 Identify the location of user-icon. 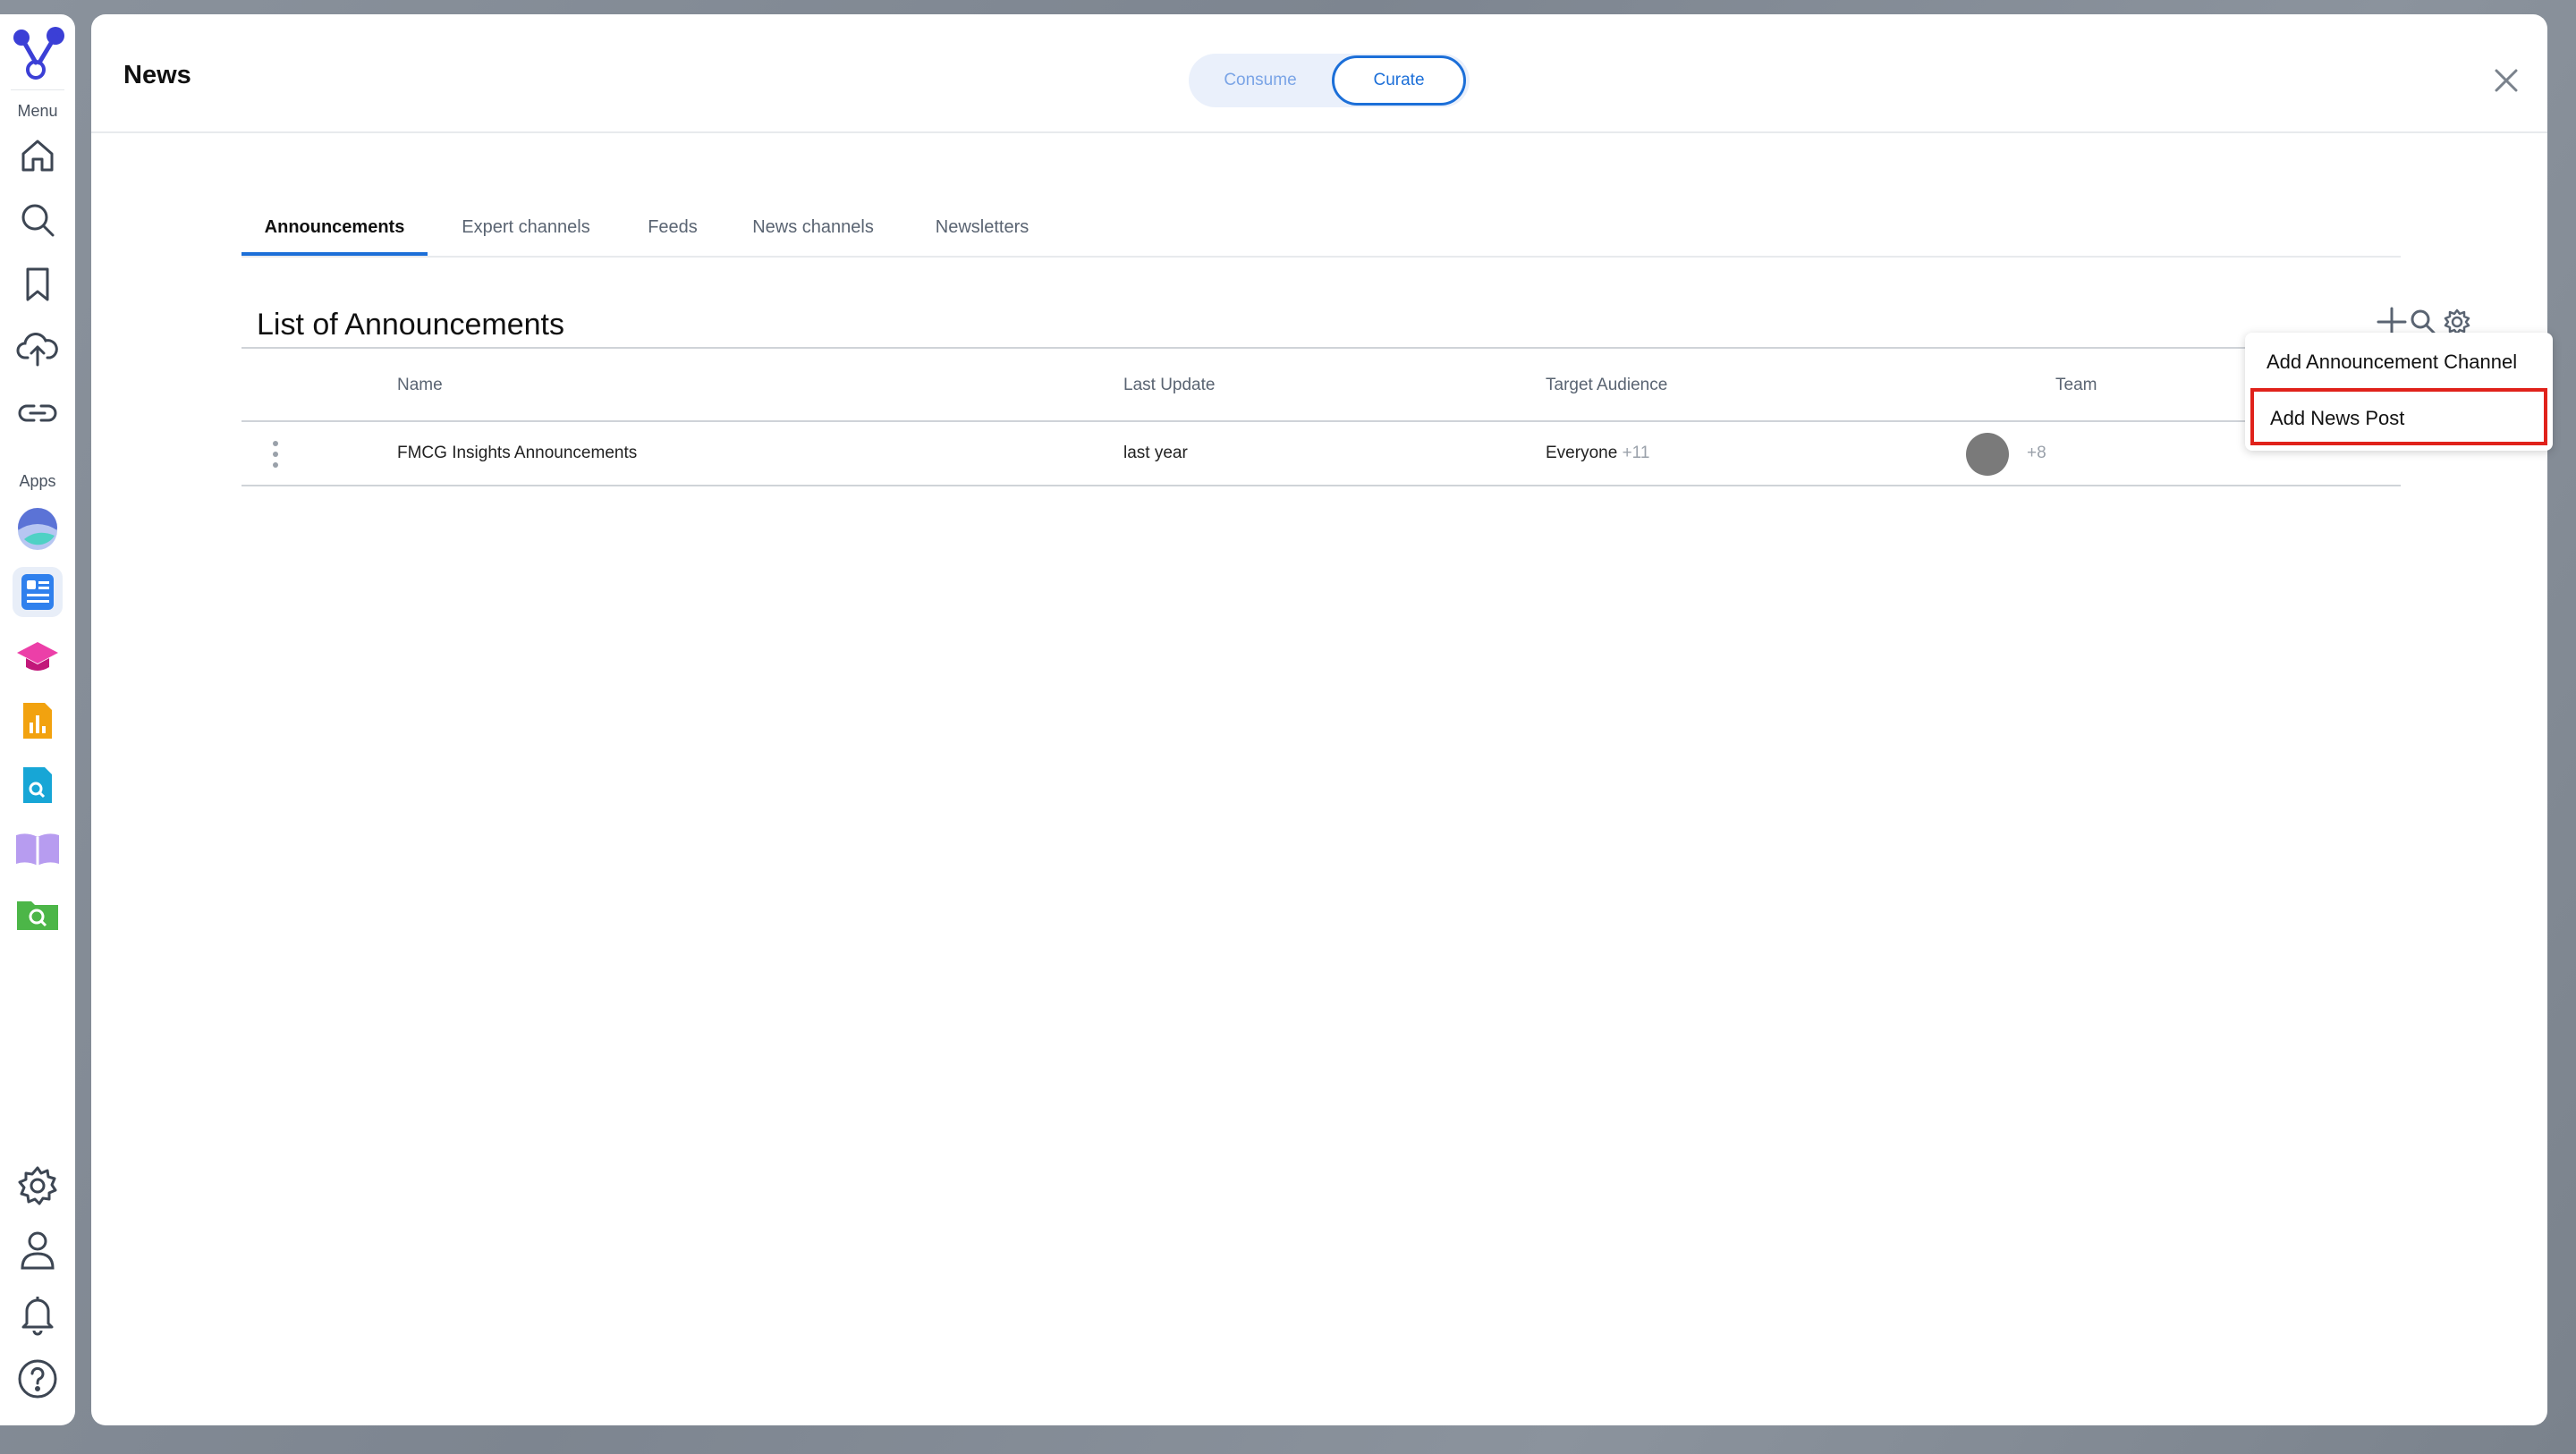
(38, 1250).